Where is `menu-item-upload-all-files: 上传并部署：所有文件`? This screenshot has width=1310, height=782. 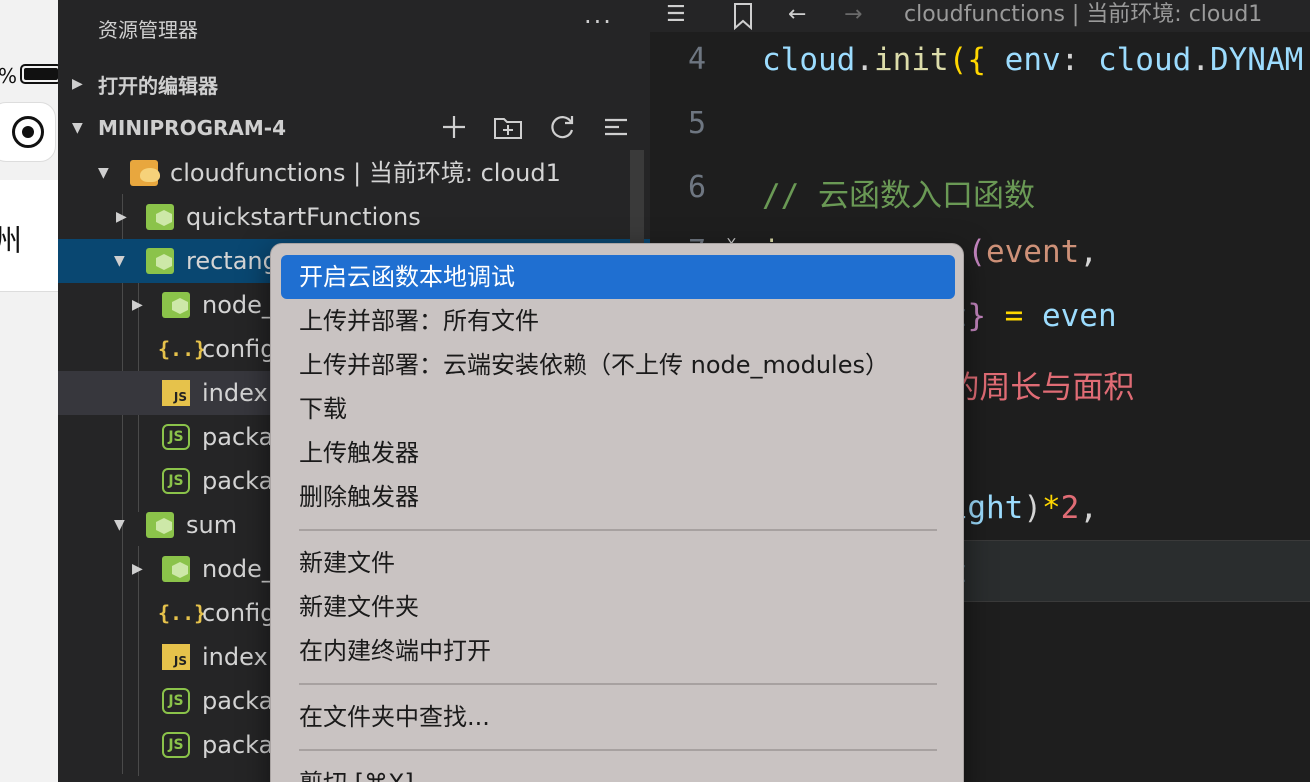
menu-item-upload-all-files: 上传并部署：所有文件 is located at coordinates (618, 321).